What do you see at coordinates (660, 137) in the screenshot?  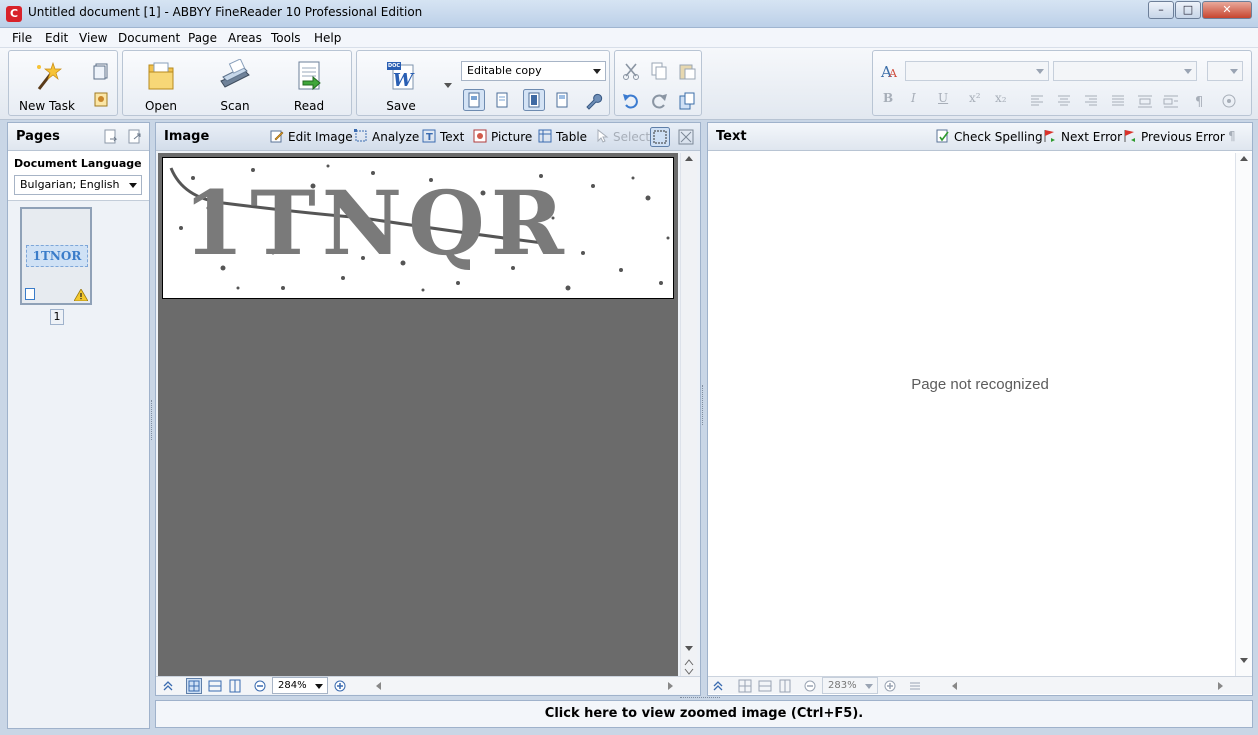 I see `select-area-icon` at bounding box center [660, 137].